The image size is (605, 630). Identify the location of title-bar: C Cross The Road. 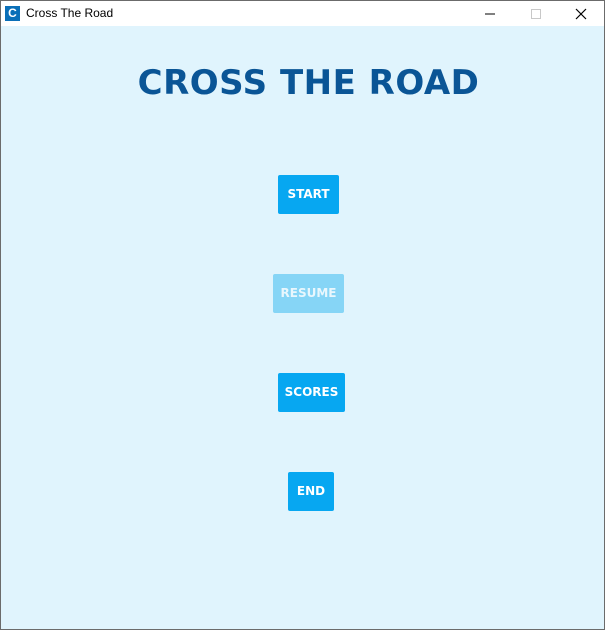
(302, 13).